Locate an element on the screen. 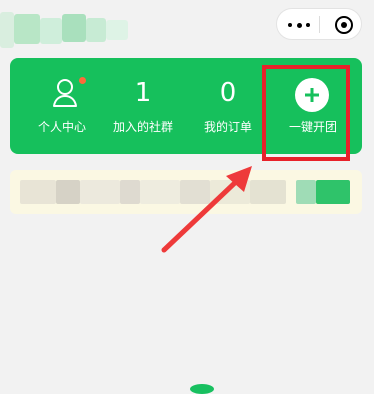 This screenshot has width=374, height=394. user-icon is located at coordinates (65, 93).